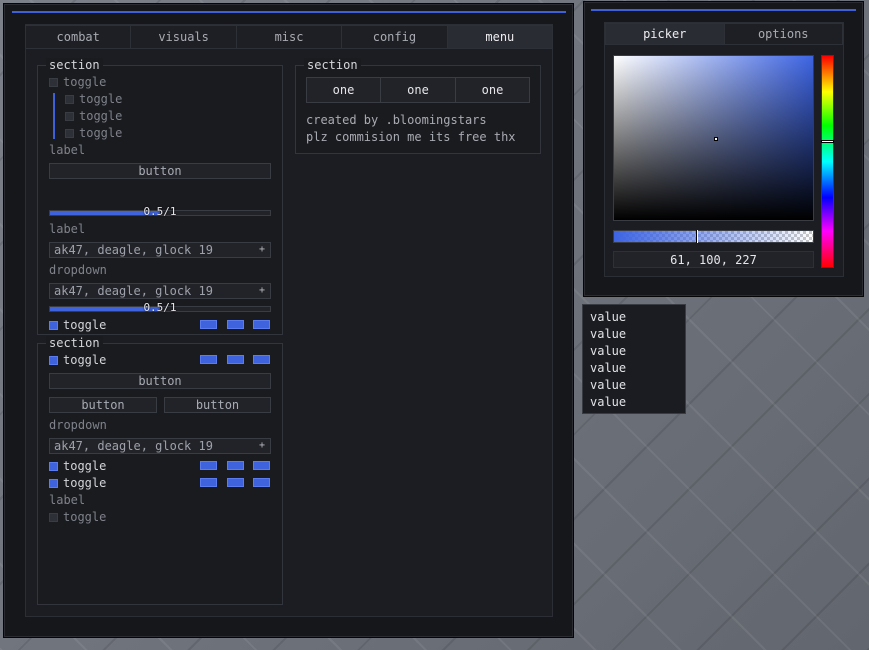  I want to click on sv-cursor, so click(716, 139).